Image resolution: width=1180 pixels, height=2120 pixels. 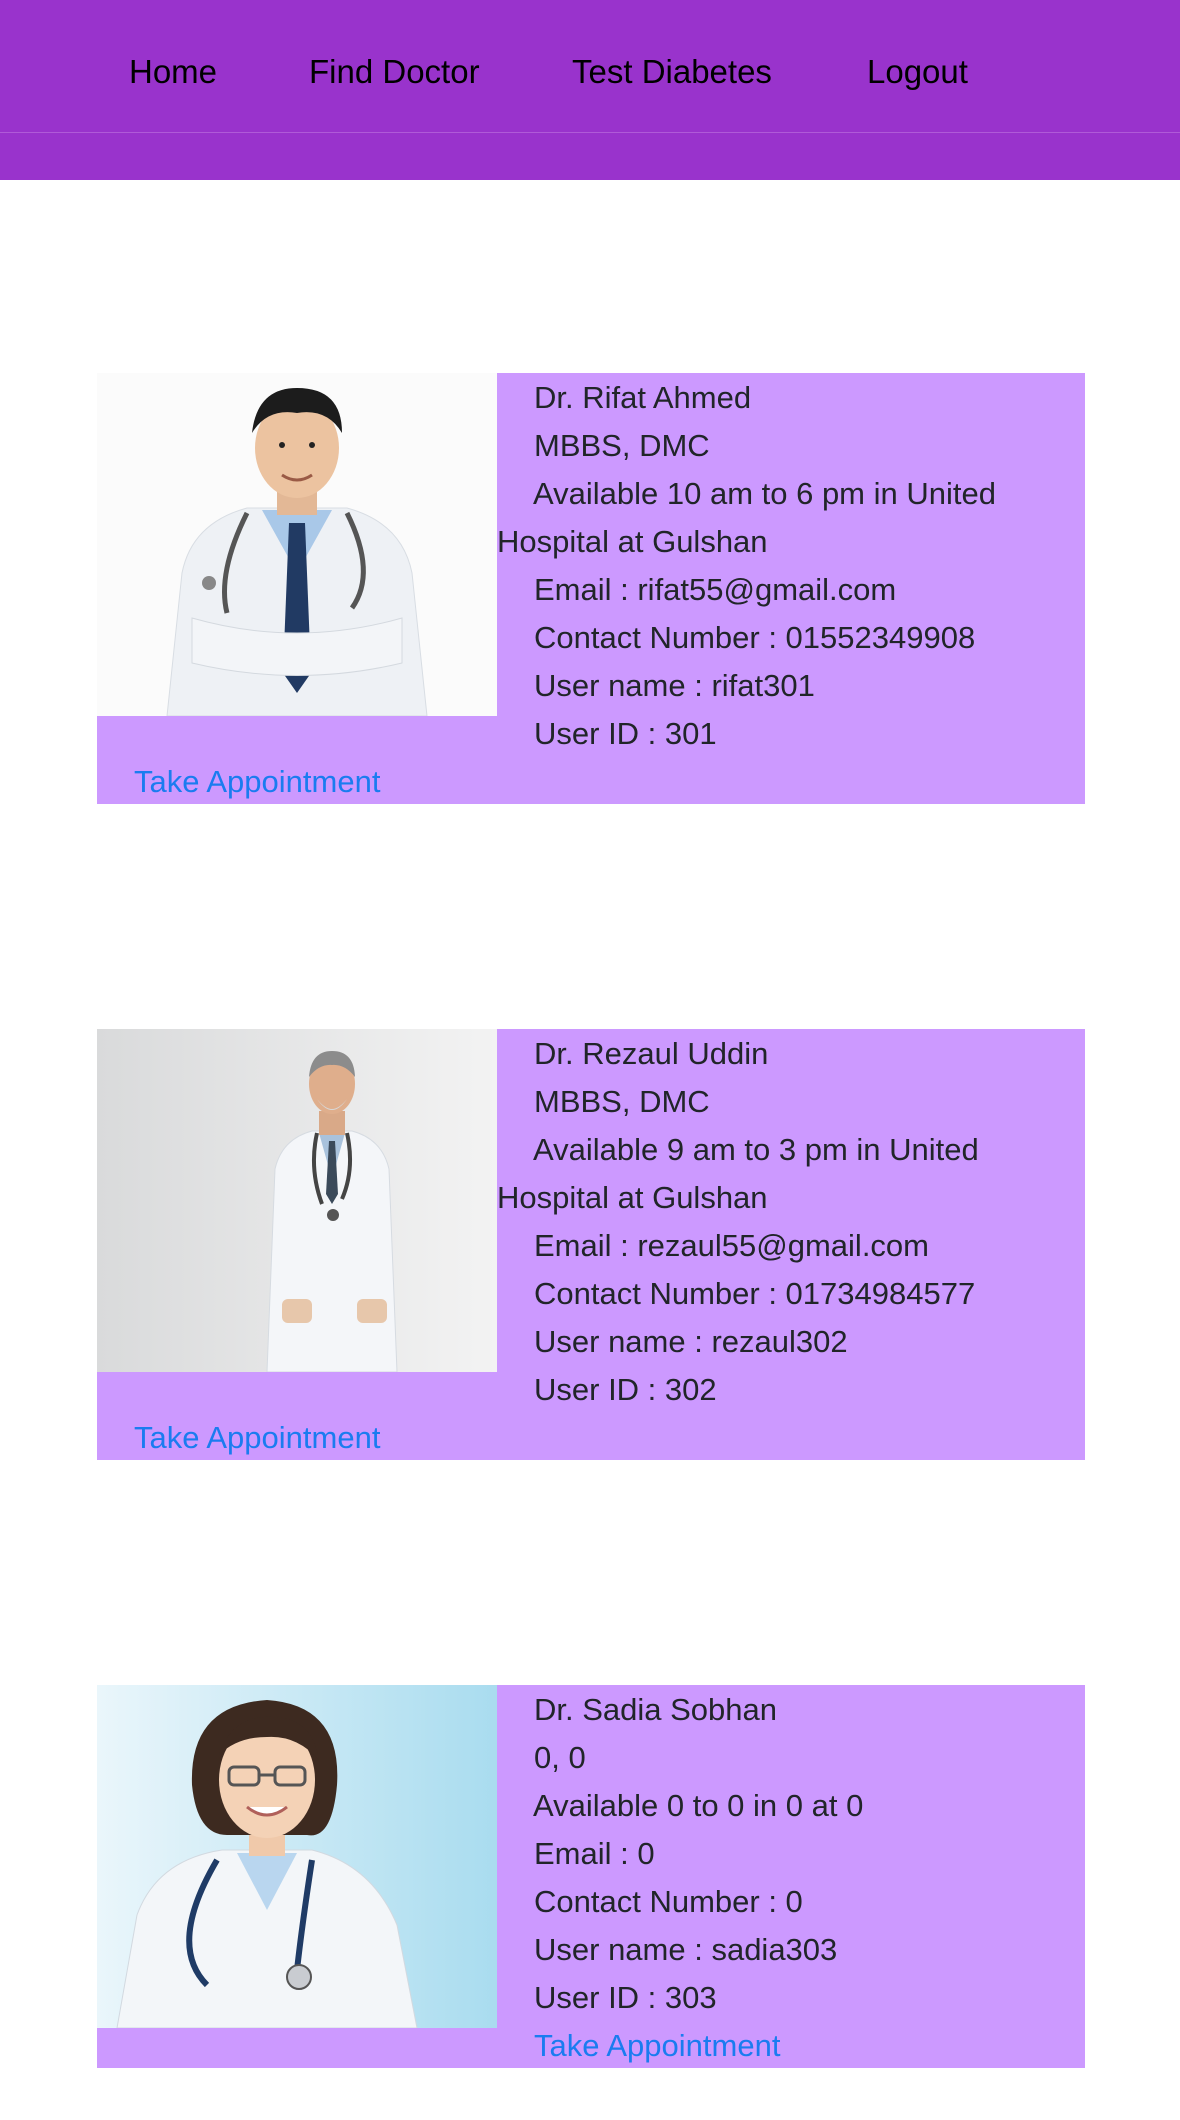 What do you see at coordinates (594, 1853) in the screenshot?
I see `doctor-email: Email : 0` at bounding box center [594, 1853].